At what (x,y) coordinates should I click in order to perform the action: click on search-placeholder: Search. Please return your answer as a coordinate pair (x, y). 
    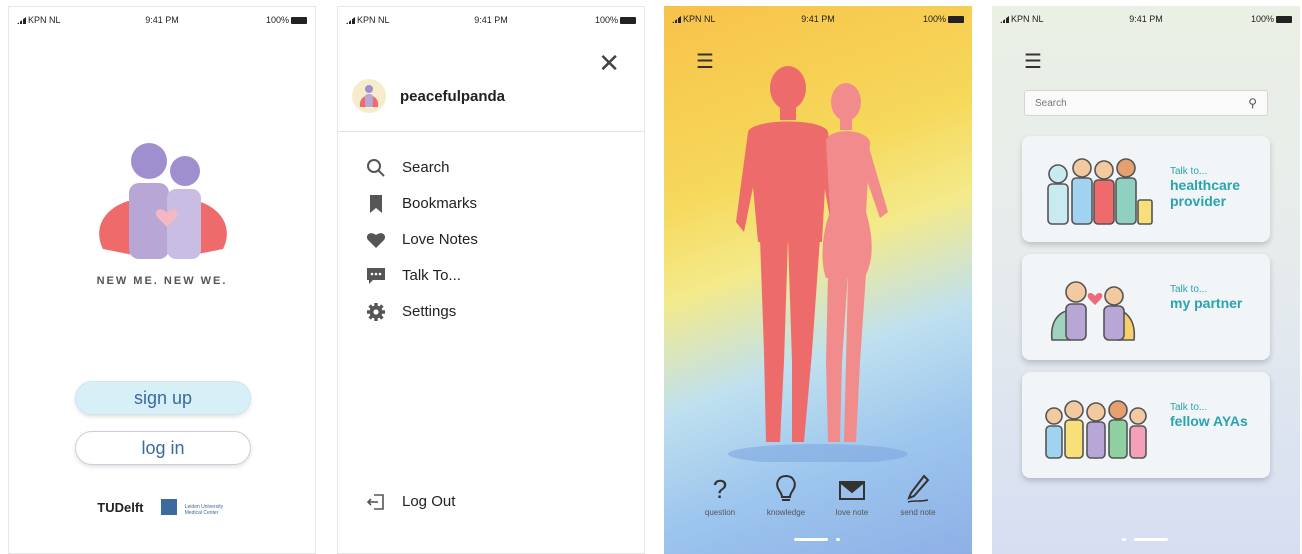
    Looking at the image, I should click on (1051, 103).